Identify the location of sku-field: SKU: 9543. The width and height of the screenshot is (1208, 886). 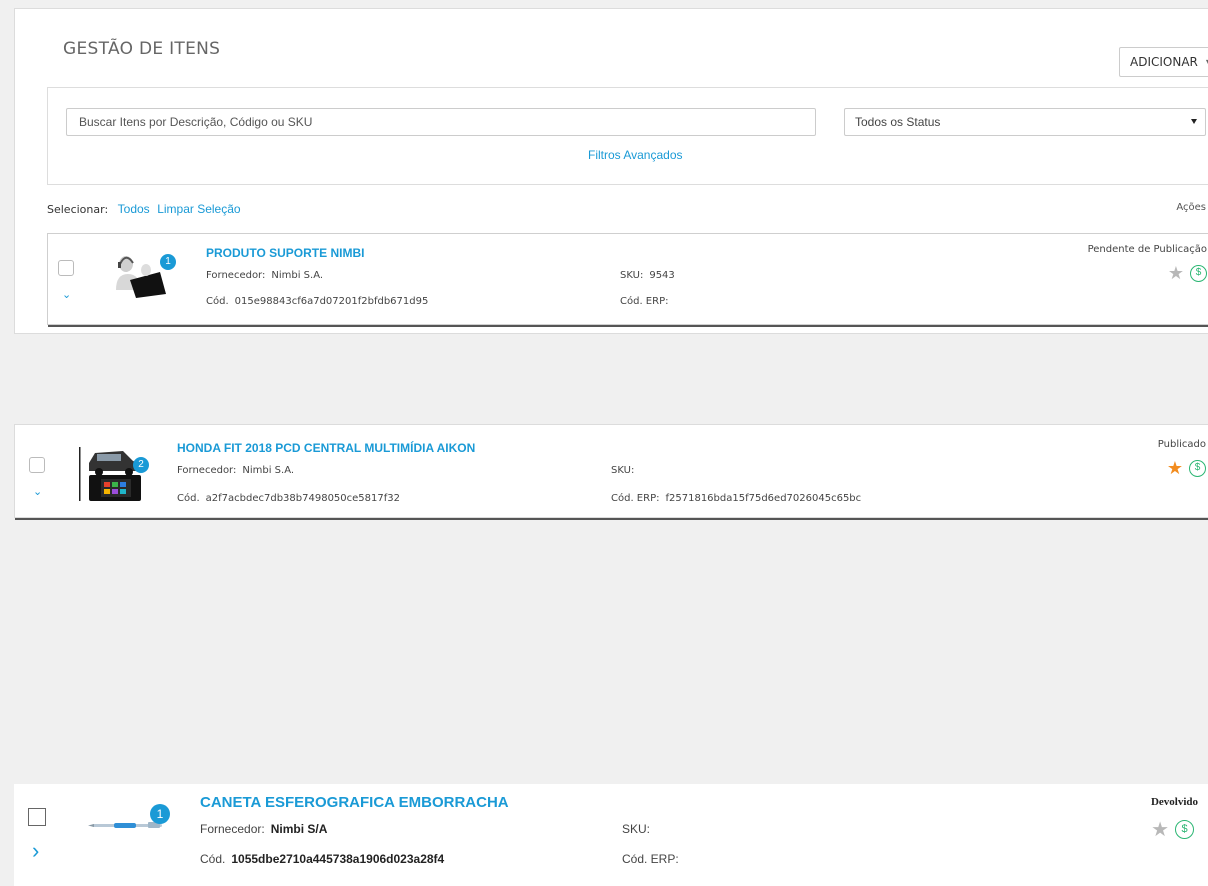
(647, 275).